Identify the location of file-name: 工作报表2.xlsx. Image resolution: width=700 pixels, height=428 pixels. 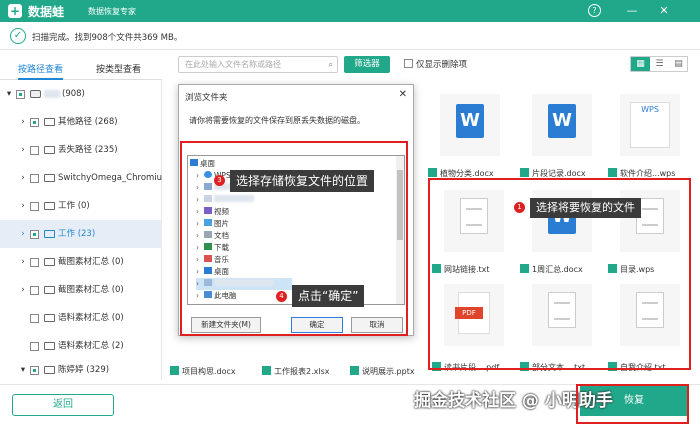
(296, 371).